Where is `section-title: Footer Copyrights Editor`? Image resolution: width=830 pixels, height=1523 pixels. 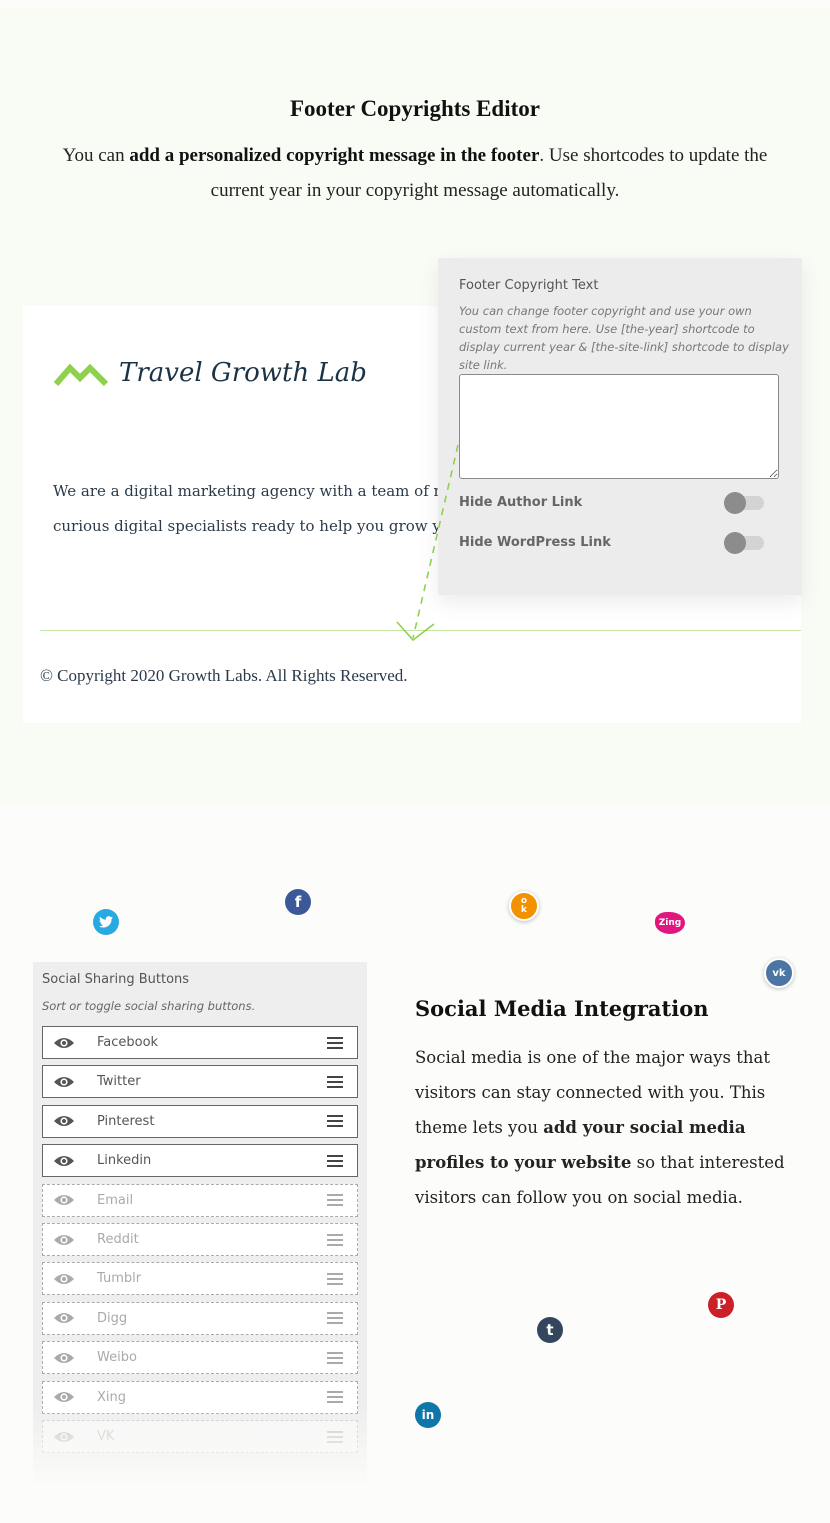
section-title: Footer Copyrights Editor is located at coordinates (414, 108).